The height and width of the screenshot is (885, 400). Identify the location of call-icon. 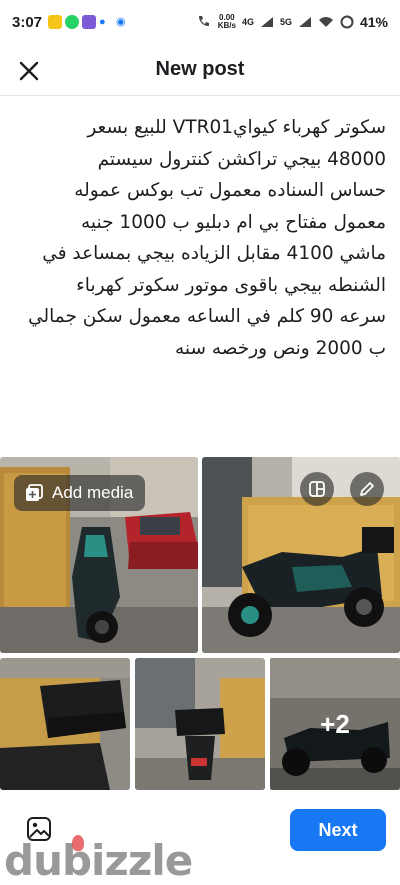
(203, 21).